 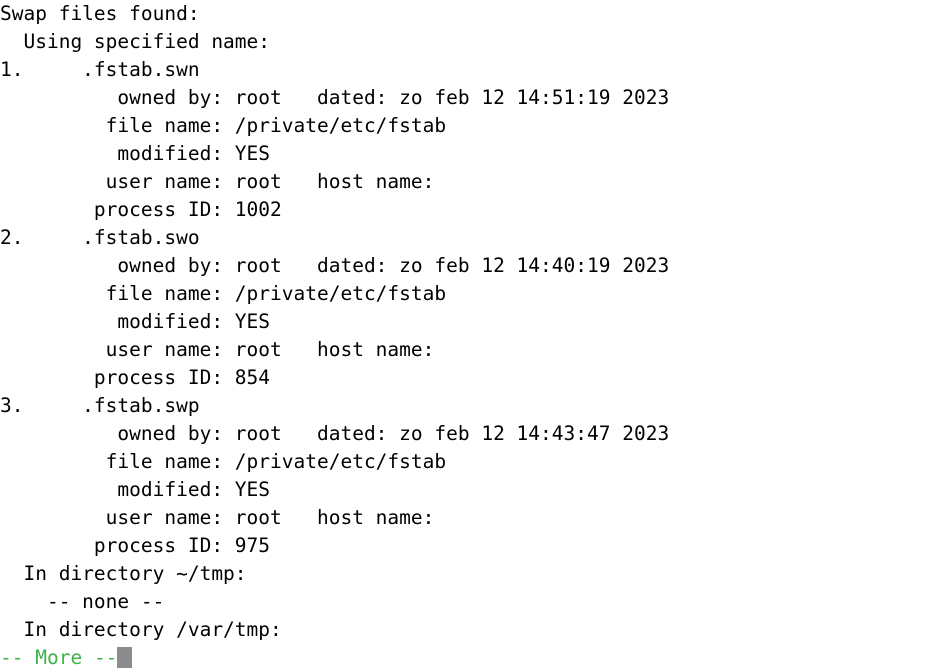 I want to click on swap-entry-1-user-host-name: user name: root host name:, so click(x=217, y=181).